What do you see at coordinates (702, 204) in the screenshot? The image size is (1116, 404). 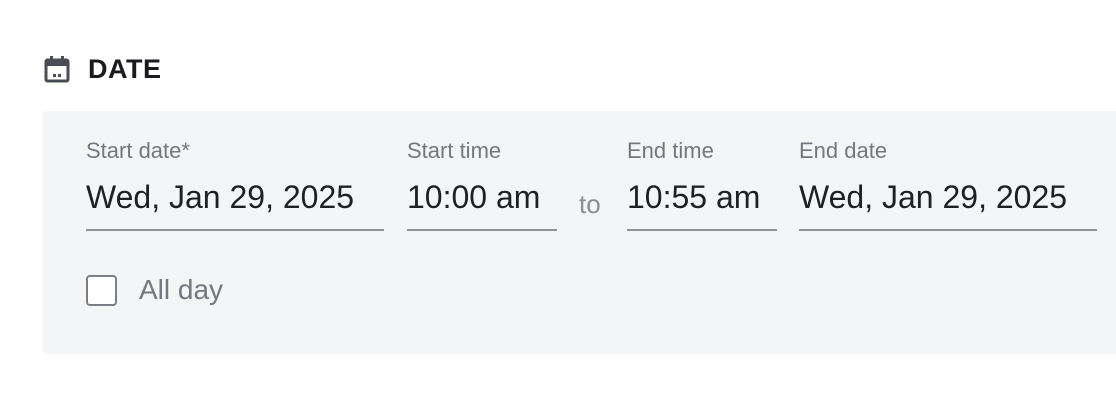 I see `end-time-input: 10:55 am` at bounding box center [702, 204].